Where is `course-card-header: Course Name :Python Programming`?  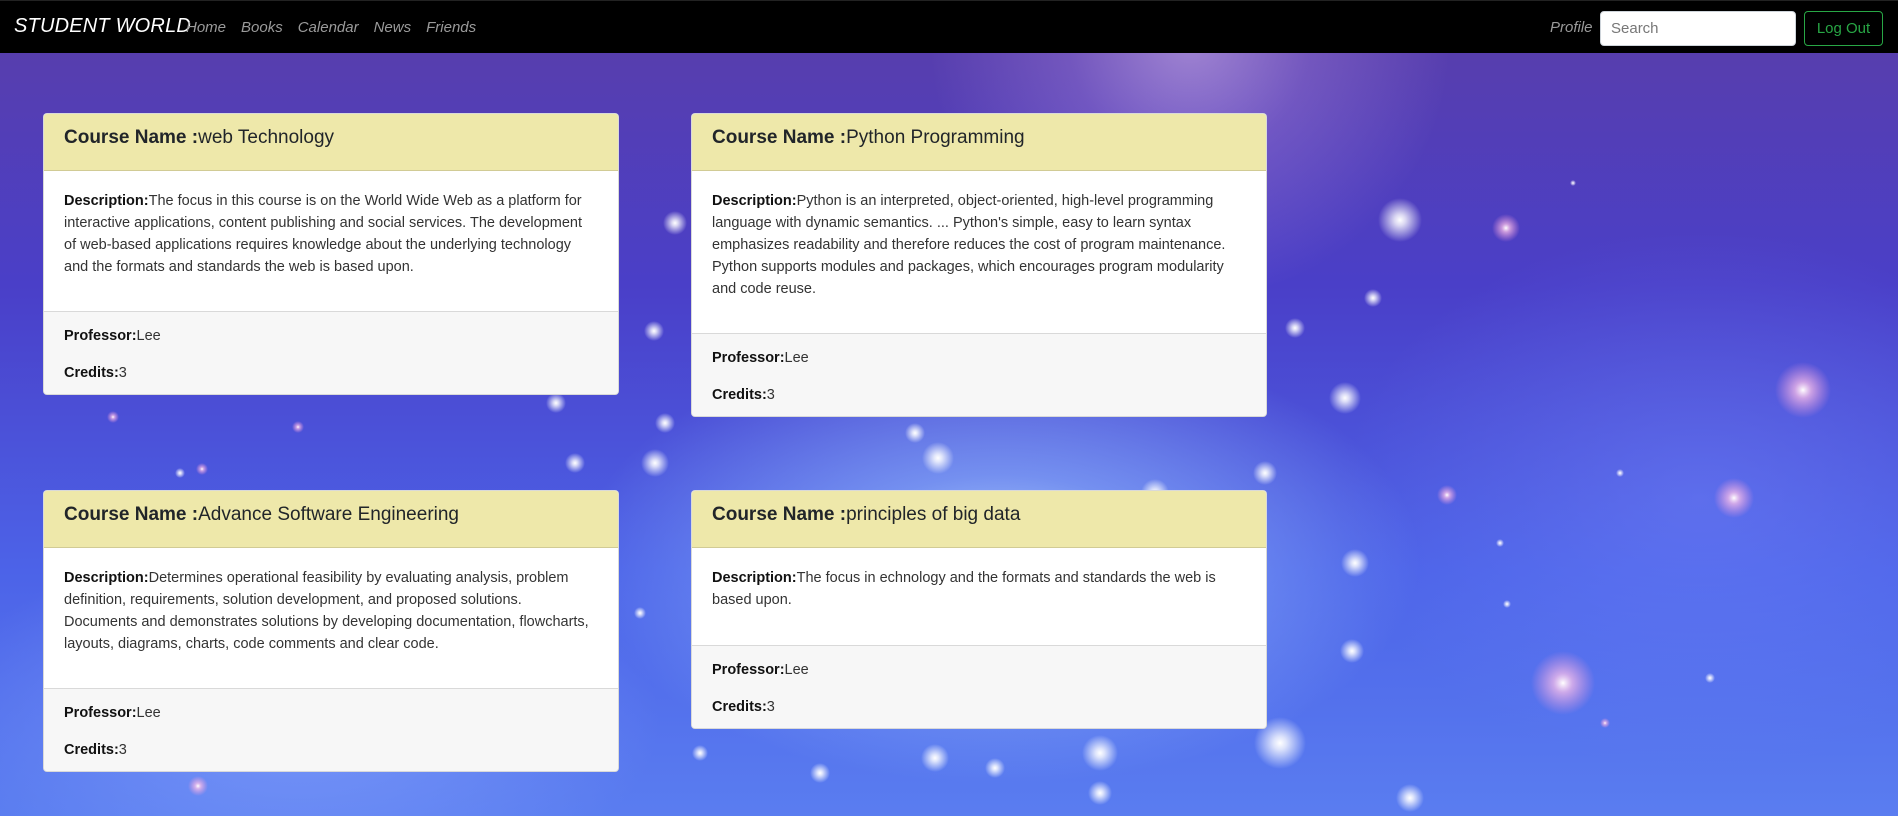 course-card-header: Course Name :Python Programming is located at coordinates (979, 142).